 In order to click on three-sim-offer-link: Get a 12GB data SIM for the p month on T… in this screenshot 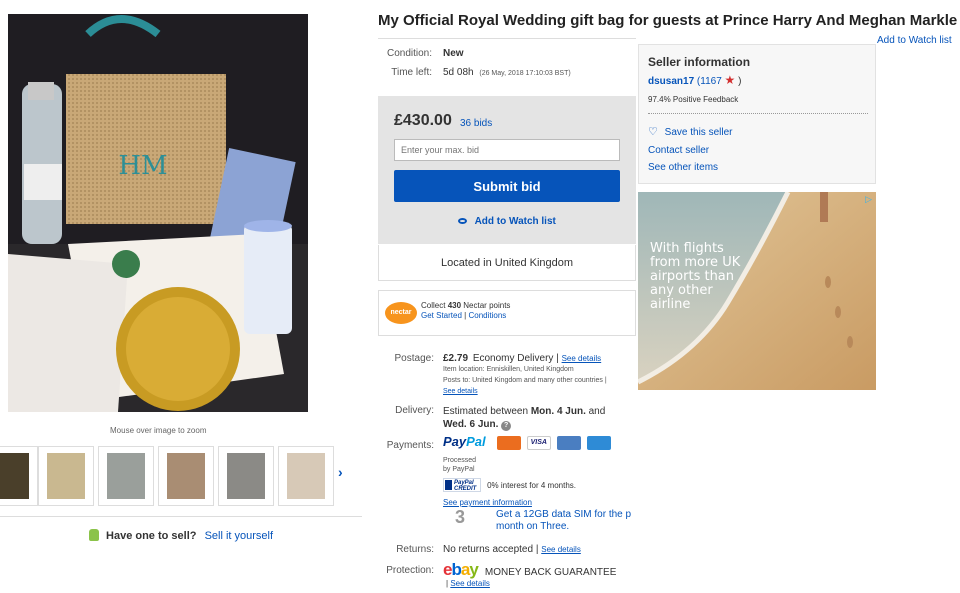, I will do `click(566, 521)`.